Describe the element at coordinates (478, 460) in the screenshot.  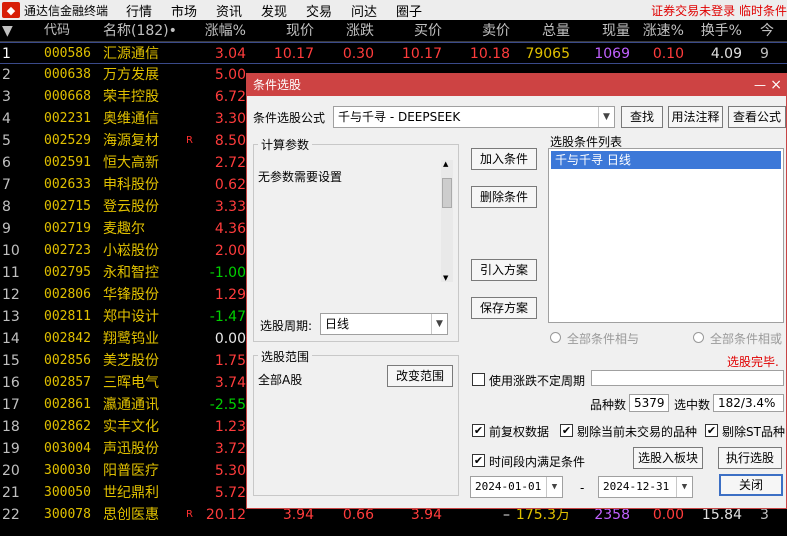
I see `time-range-checkbox: ✔` at that location.